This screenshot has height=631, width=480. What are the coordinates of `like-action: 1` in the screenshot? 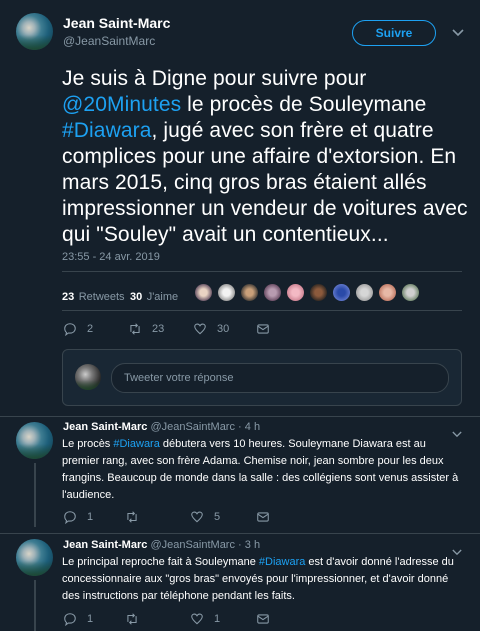 It's located at (205, 619).